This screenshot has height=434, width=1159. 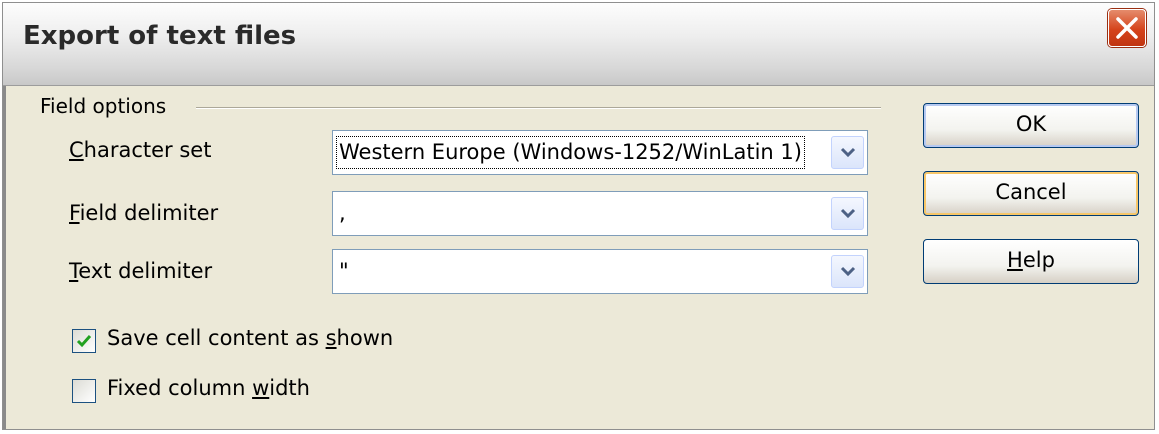 What do you see at coordinates (144, 213) in the screenshot?
I see `field-delimiter-label: Field delimiter` at bounding box center [144, 213].